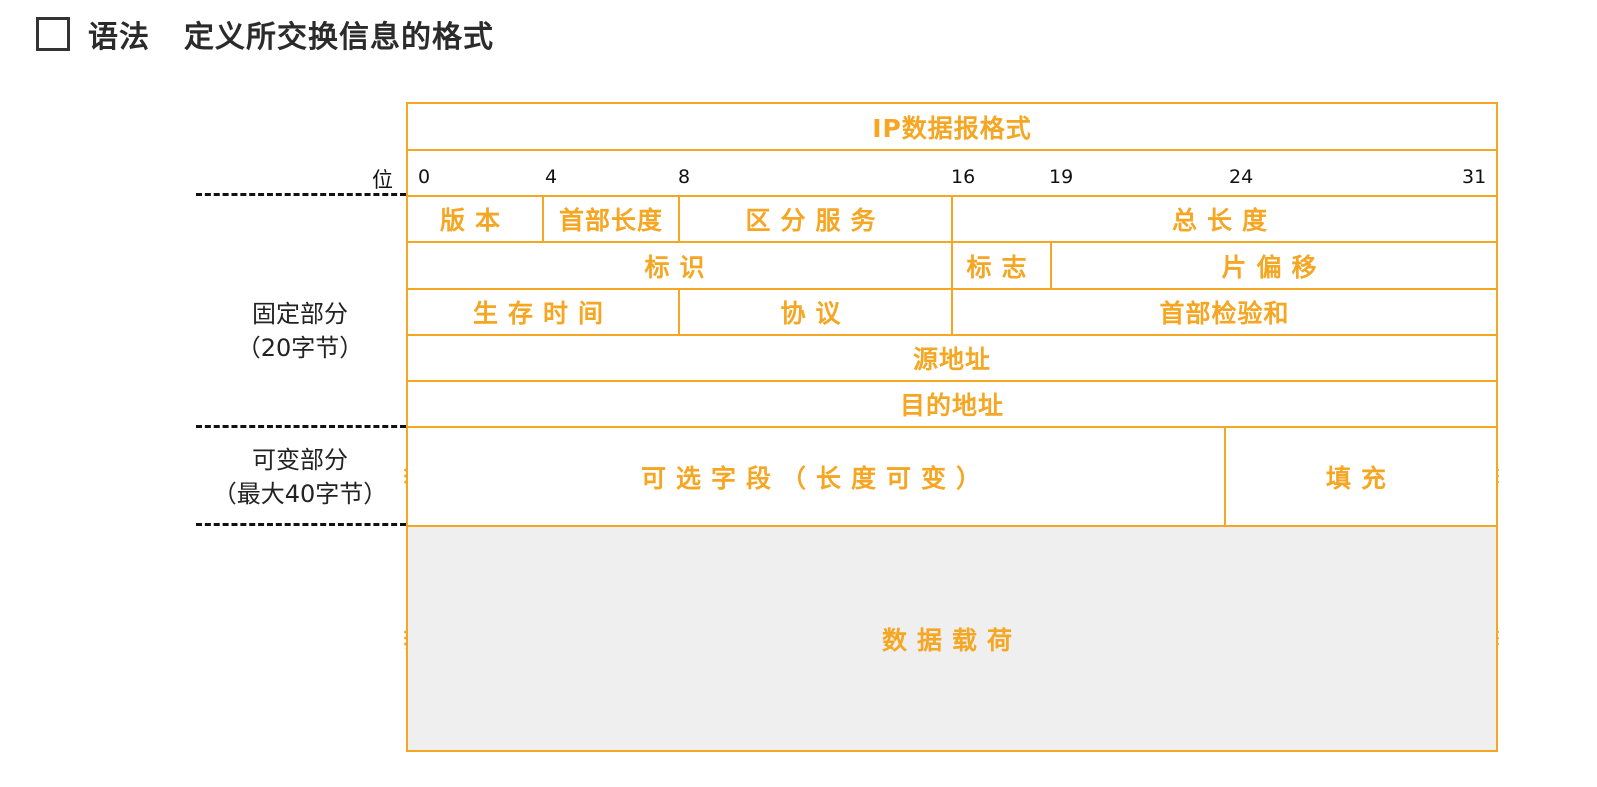  Describe the element at coordinates (300, 331) in the screenshot. I see `fixed-section-label: 固定部分 （20字节）` at that location.